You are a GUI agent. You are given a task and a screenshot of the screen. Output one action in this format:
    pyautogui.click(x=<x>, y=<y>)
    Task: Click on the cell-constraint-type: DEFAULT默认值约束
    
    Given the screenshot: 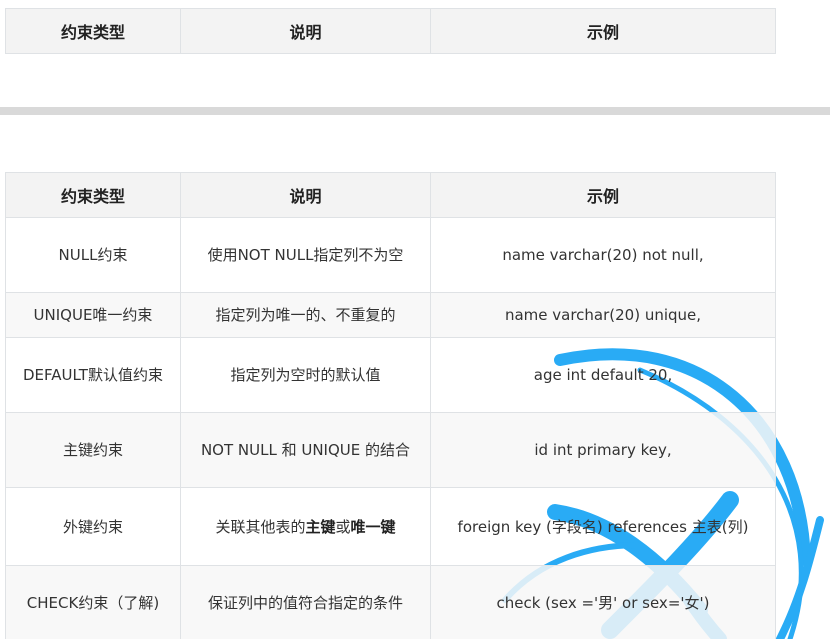 What is the action you would take?
    pyautogui.click(x=93, y=375)
    